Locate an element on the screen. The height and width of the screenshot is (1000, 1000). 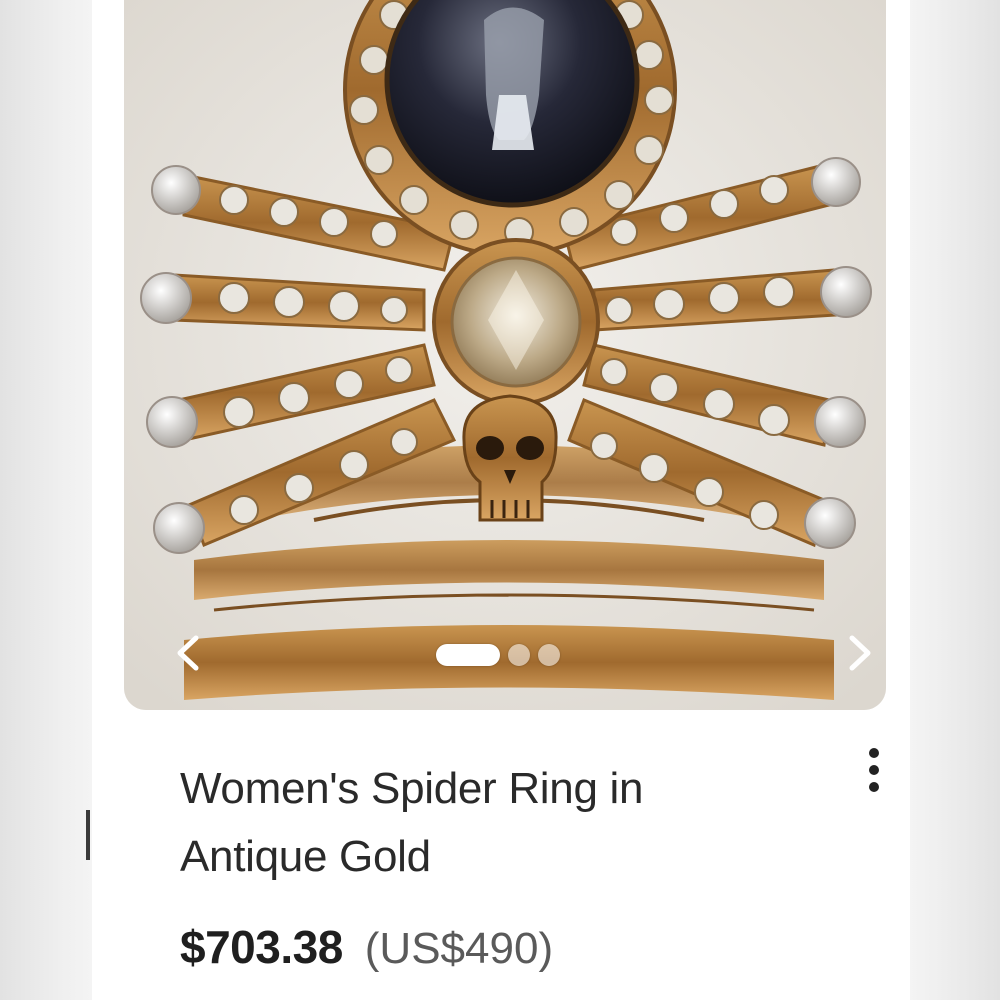
carousel-indicator is located at coordinates (498, 655).